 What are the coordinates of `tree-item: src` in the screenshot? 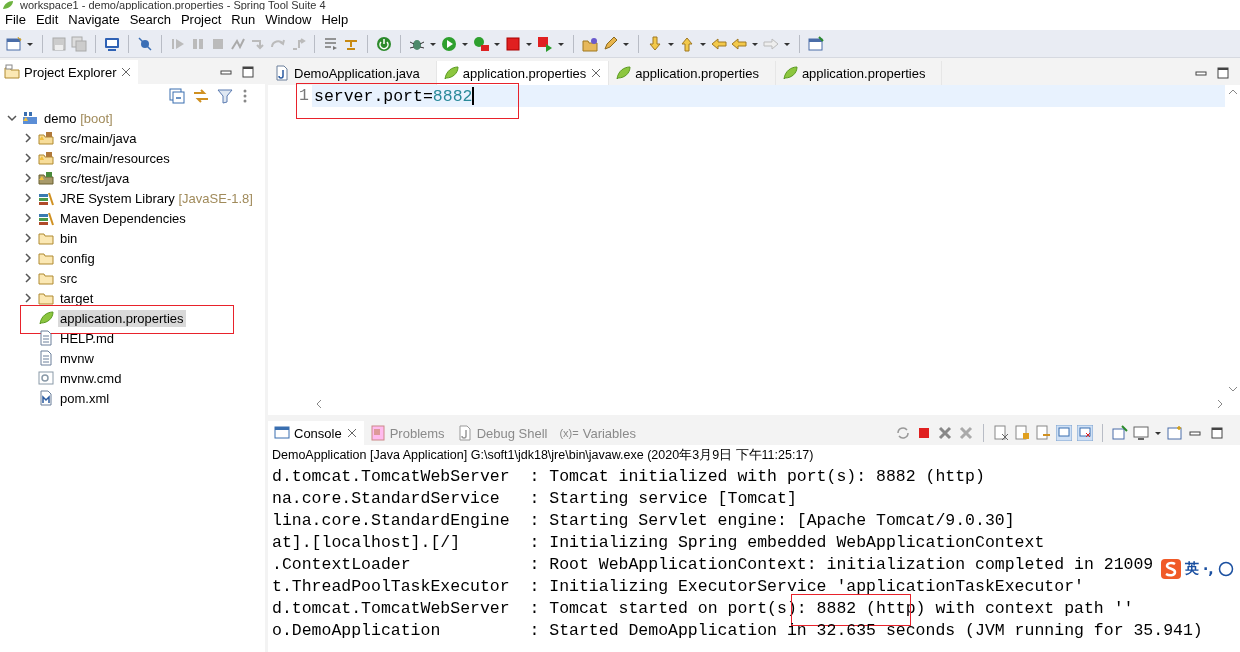 It's located at (69, 278).